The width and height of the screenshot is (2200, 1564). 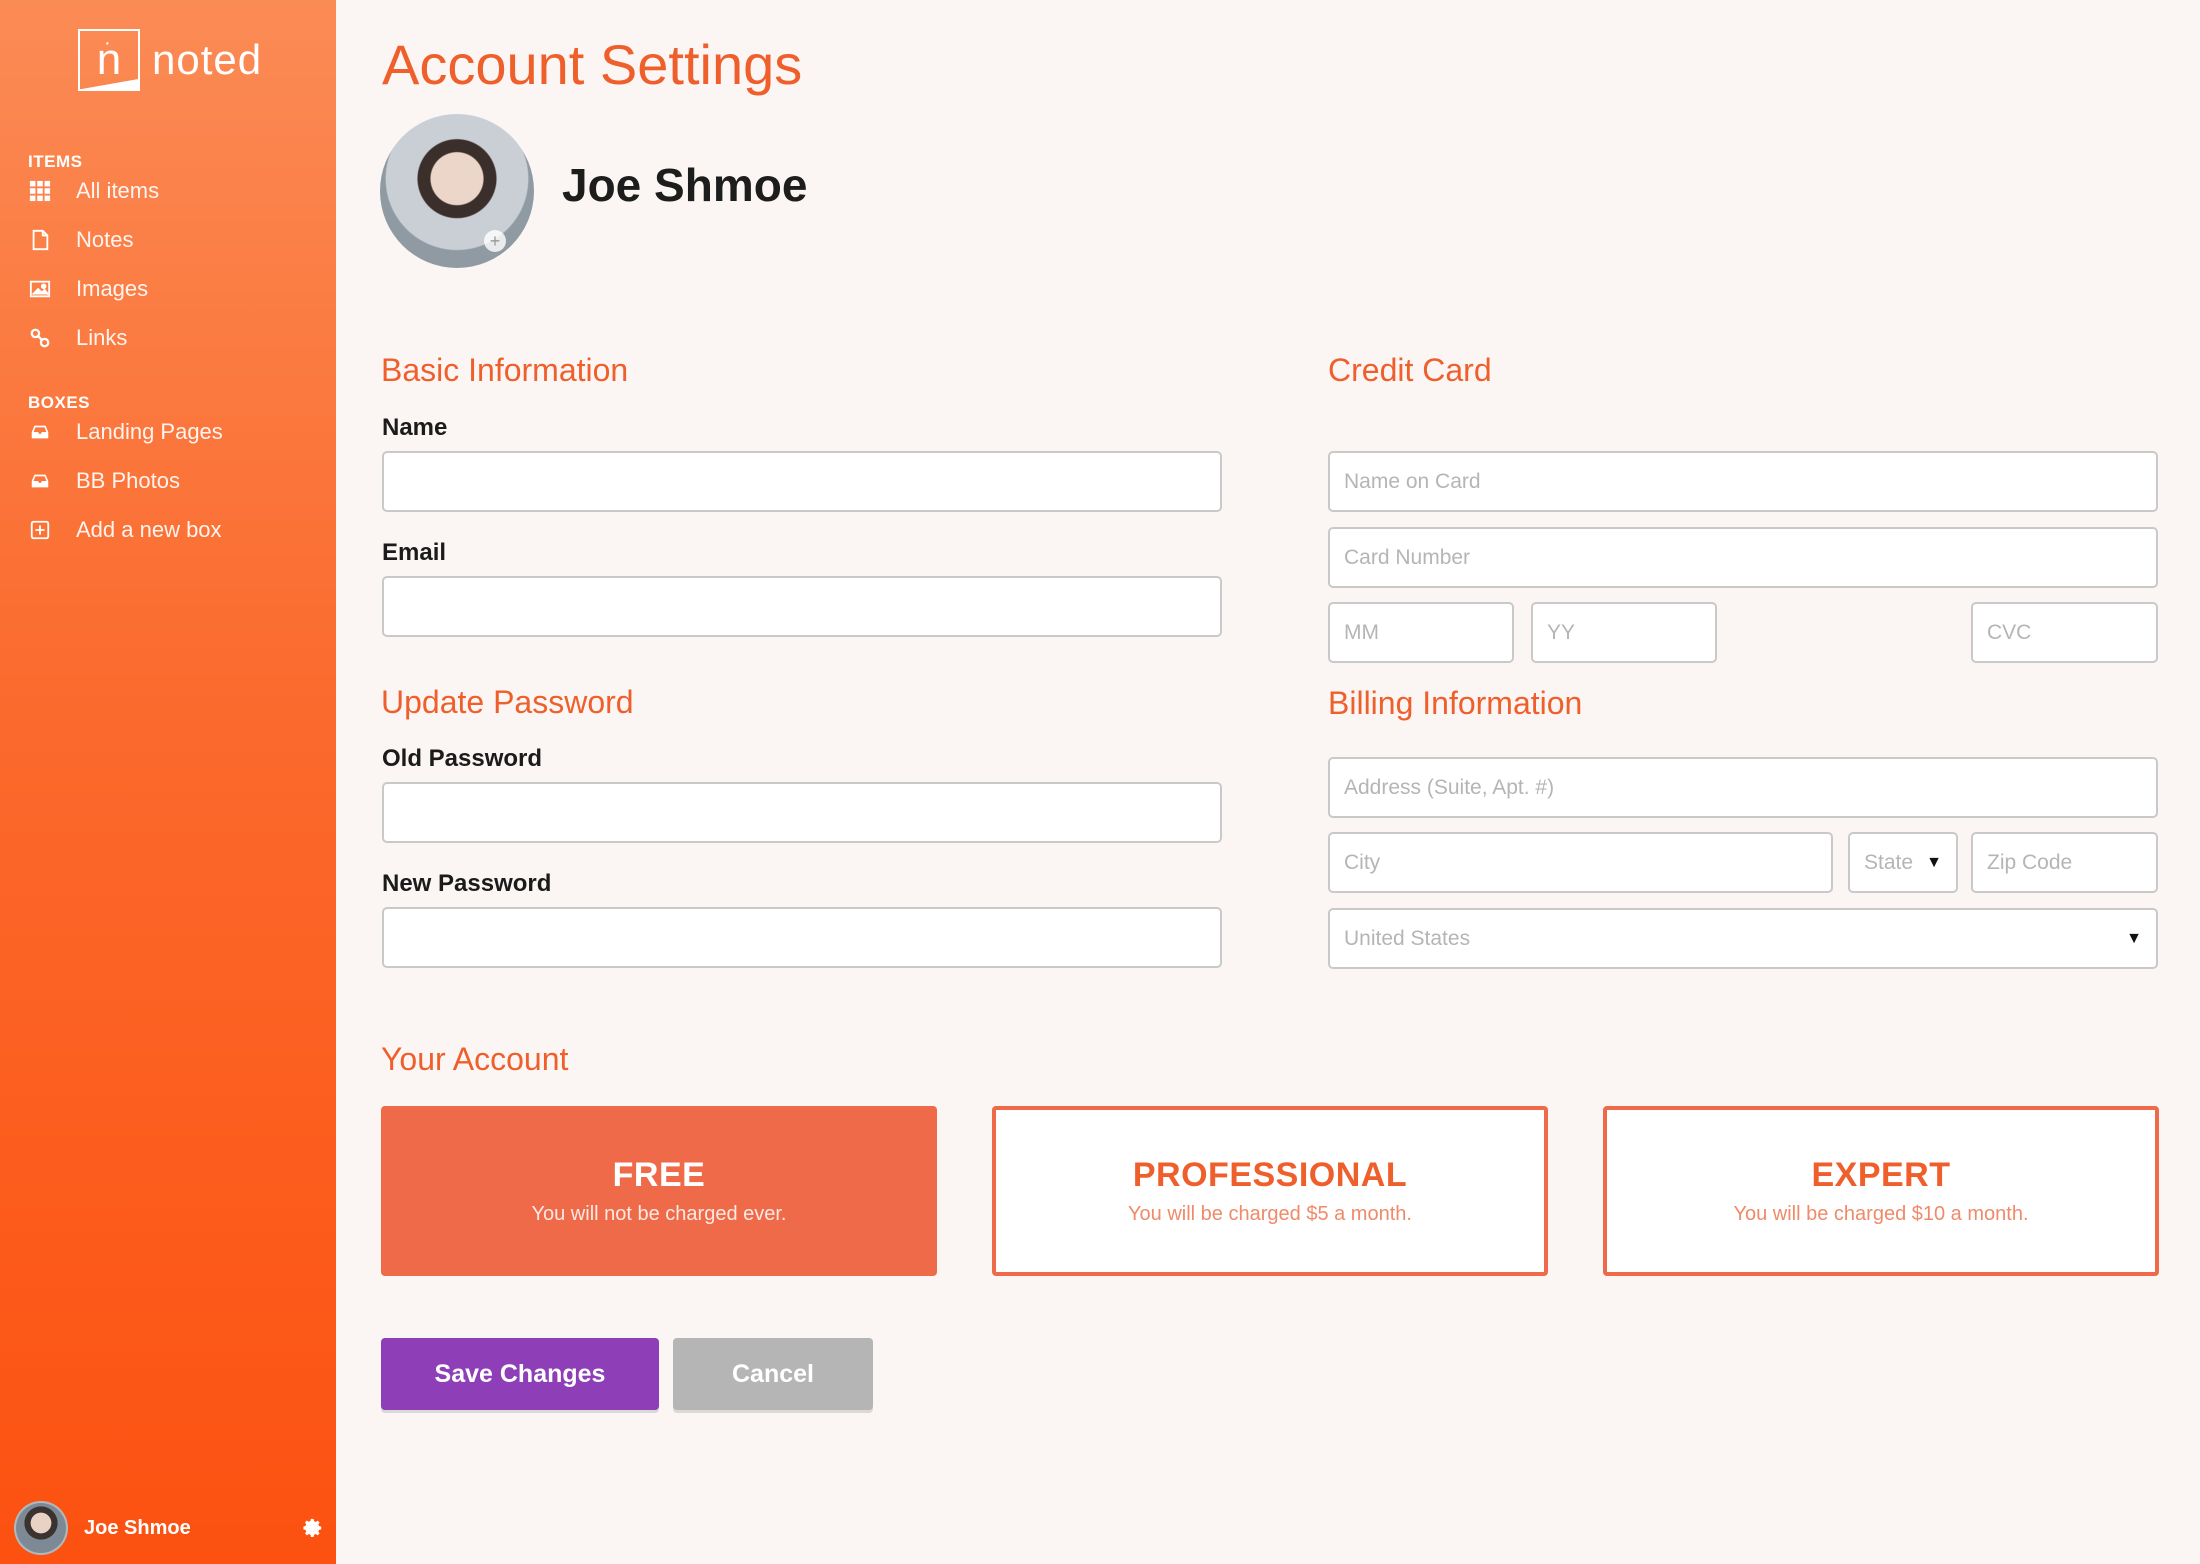 What do you see at coordinates (467, 883) in the screenshot?
I see `new-password-label: New Password` at bounding box center [467, 883].